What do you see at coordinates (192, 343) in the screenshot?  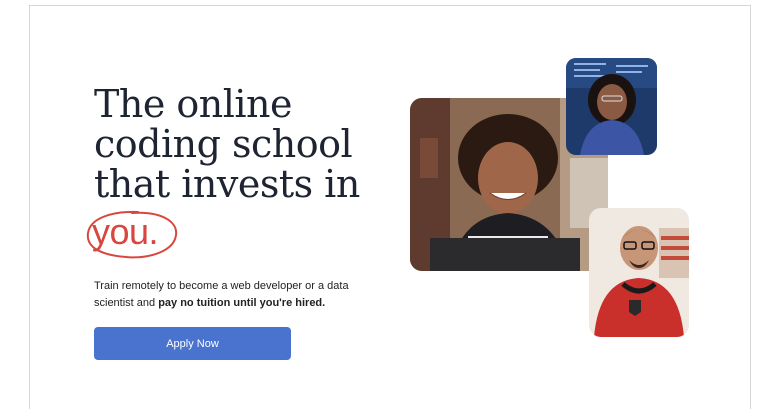 I see `apply-now-button: Apply Now` at bounding box center [192, 343].